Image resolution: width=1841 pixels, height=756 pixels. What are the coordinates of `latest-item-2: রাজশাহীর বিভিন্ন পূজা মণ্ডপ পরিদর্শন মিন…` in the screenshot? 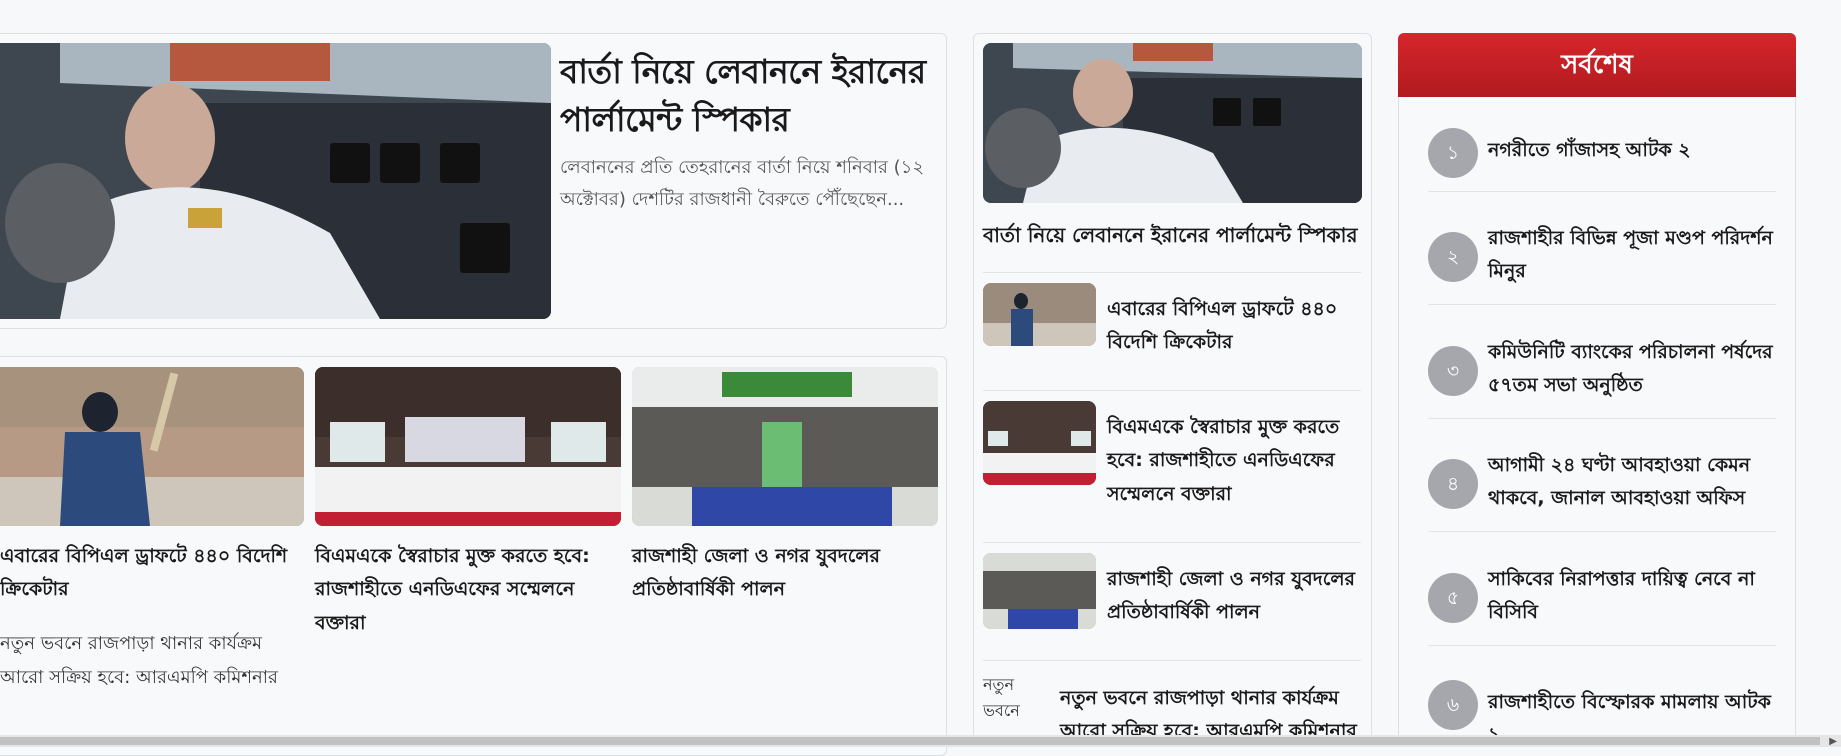 It's located at (1633, 255).